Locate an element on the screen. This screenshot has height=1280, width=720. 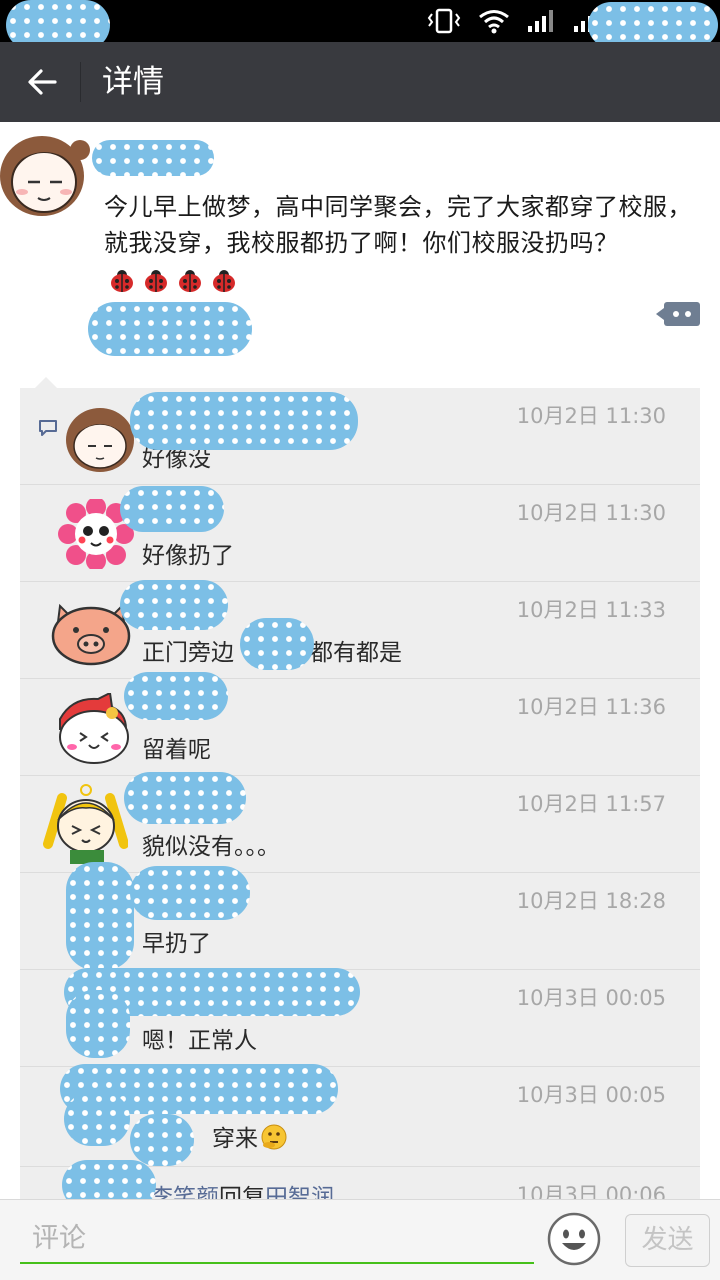
comment-input is located at coordinates (277, 1239).